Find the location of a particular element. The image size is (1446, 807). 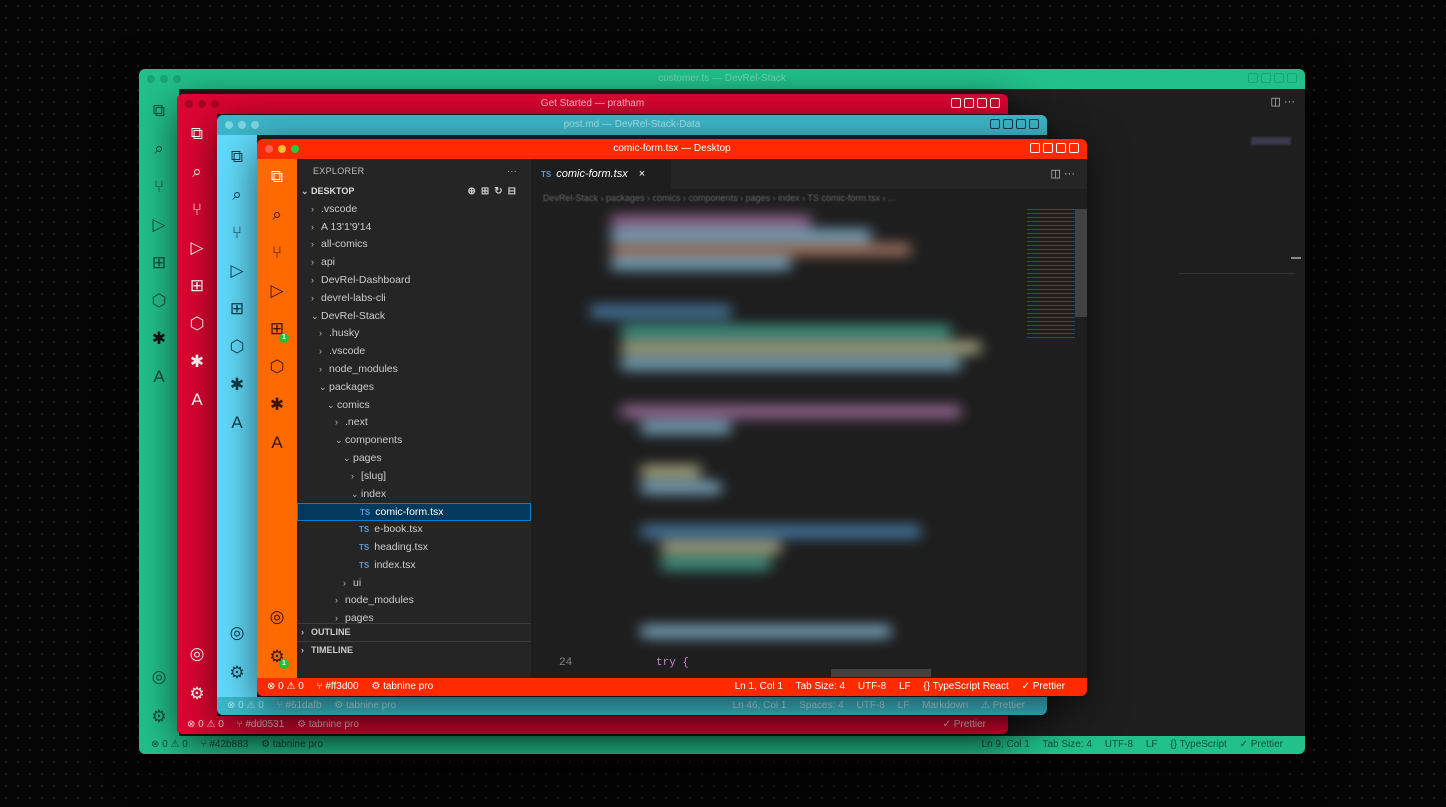

language-mode: {} TypeScript is located at coordinates (1198, 744).